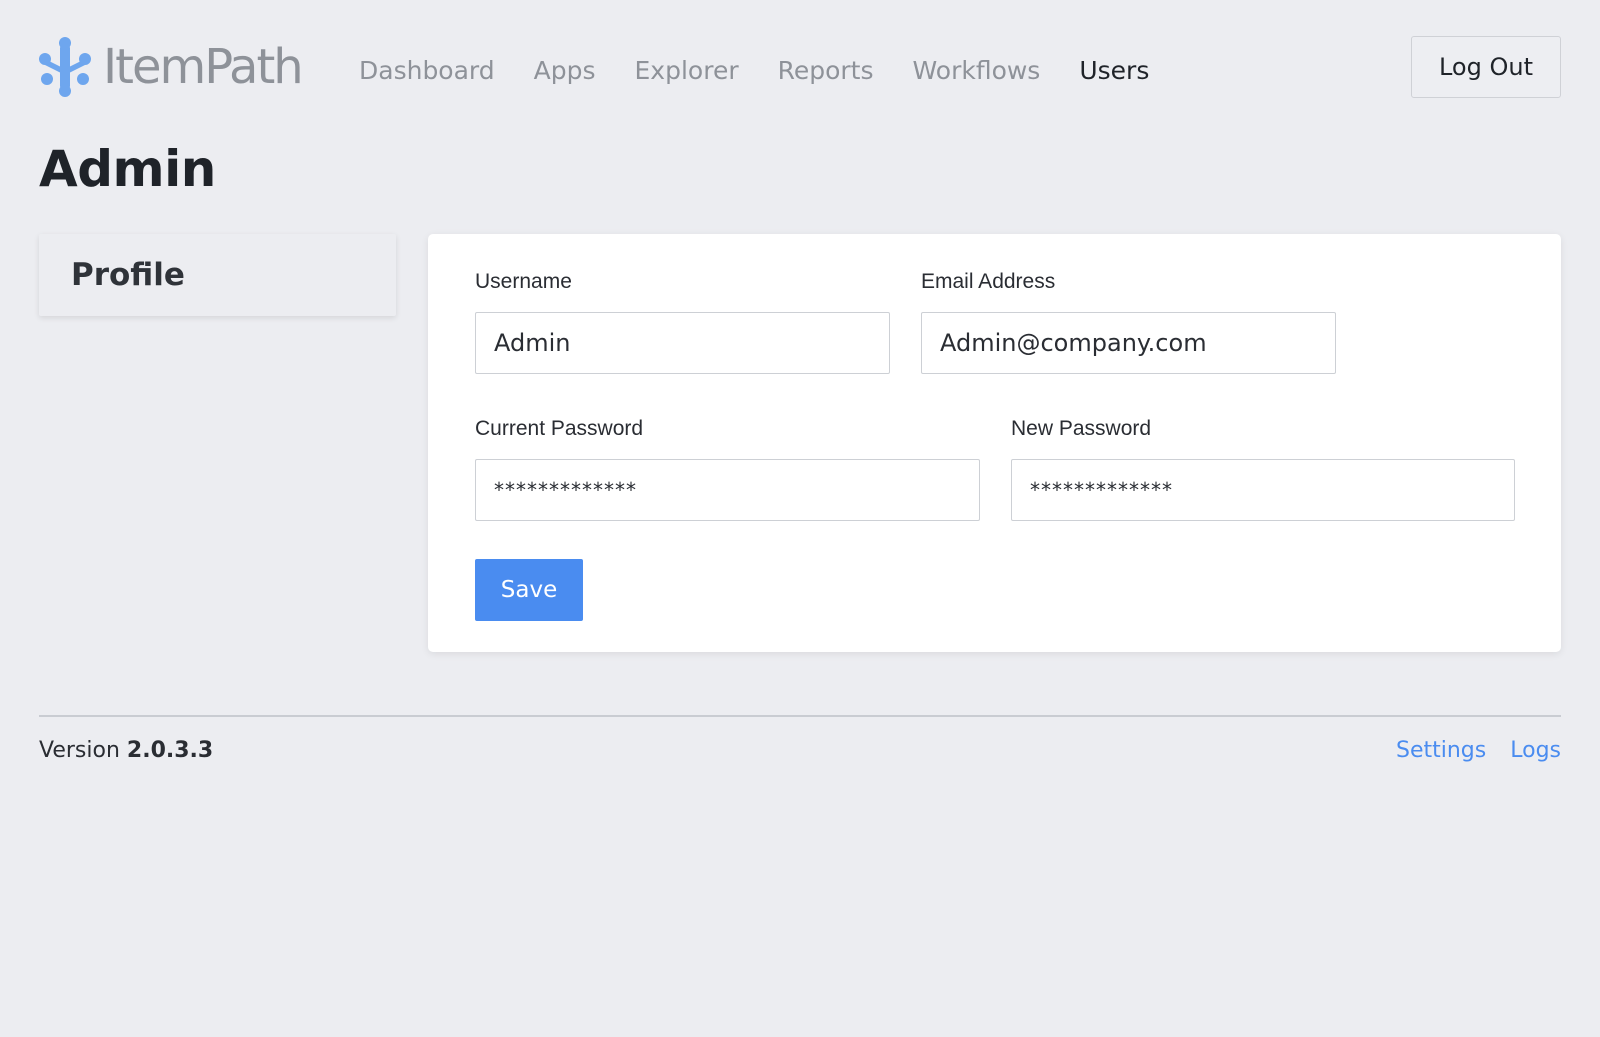 Image resolution: width=1600 pixels, height=1037 pixels. Describe the element at coordinates (800, 716) in the screenshot. I see `footer-divider` at that location.